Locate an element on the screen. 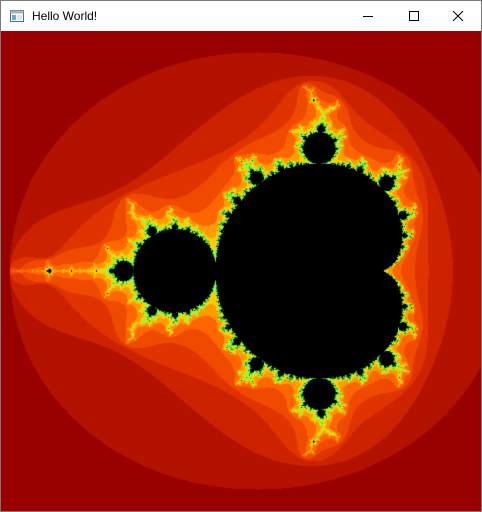  close-icon is located at coordinates (458, 16).